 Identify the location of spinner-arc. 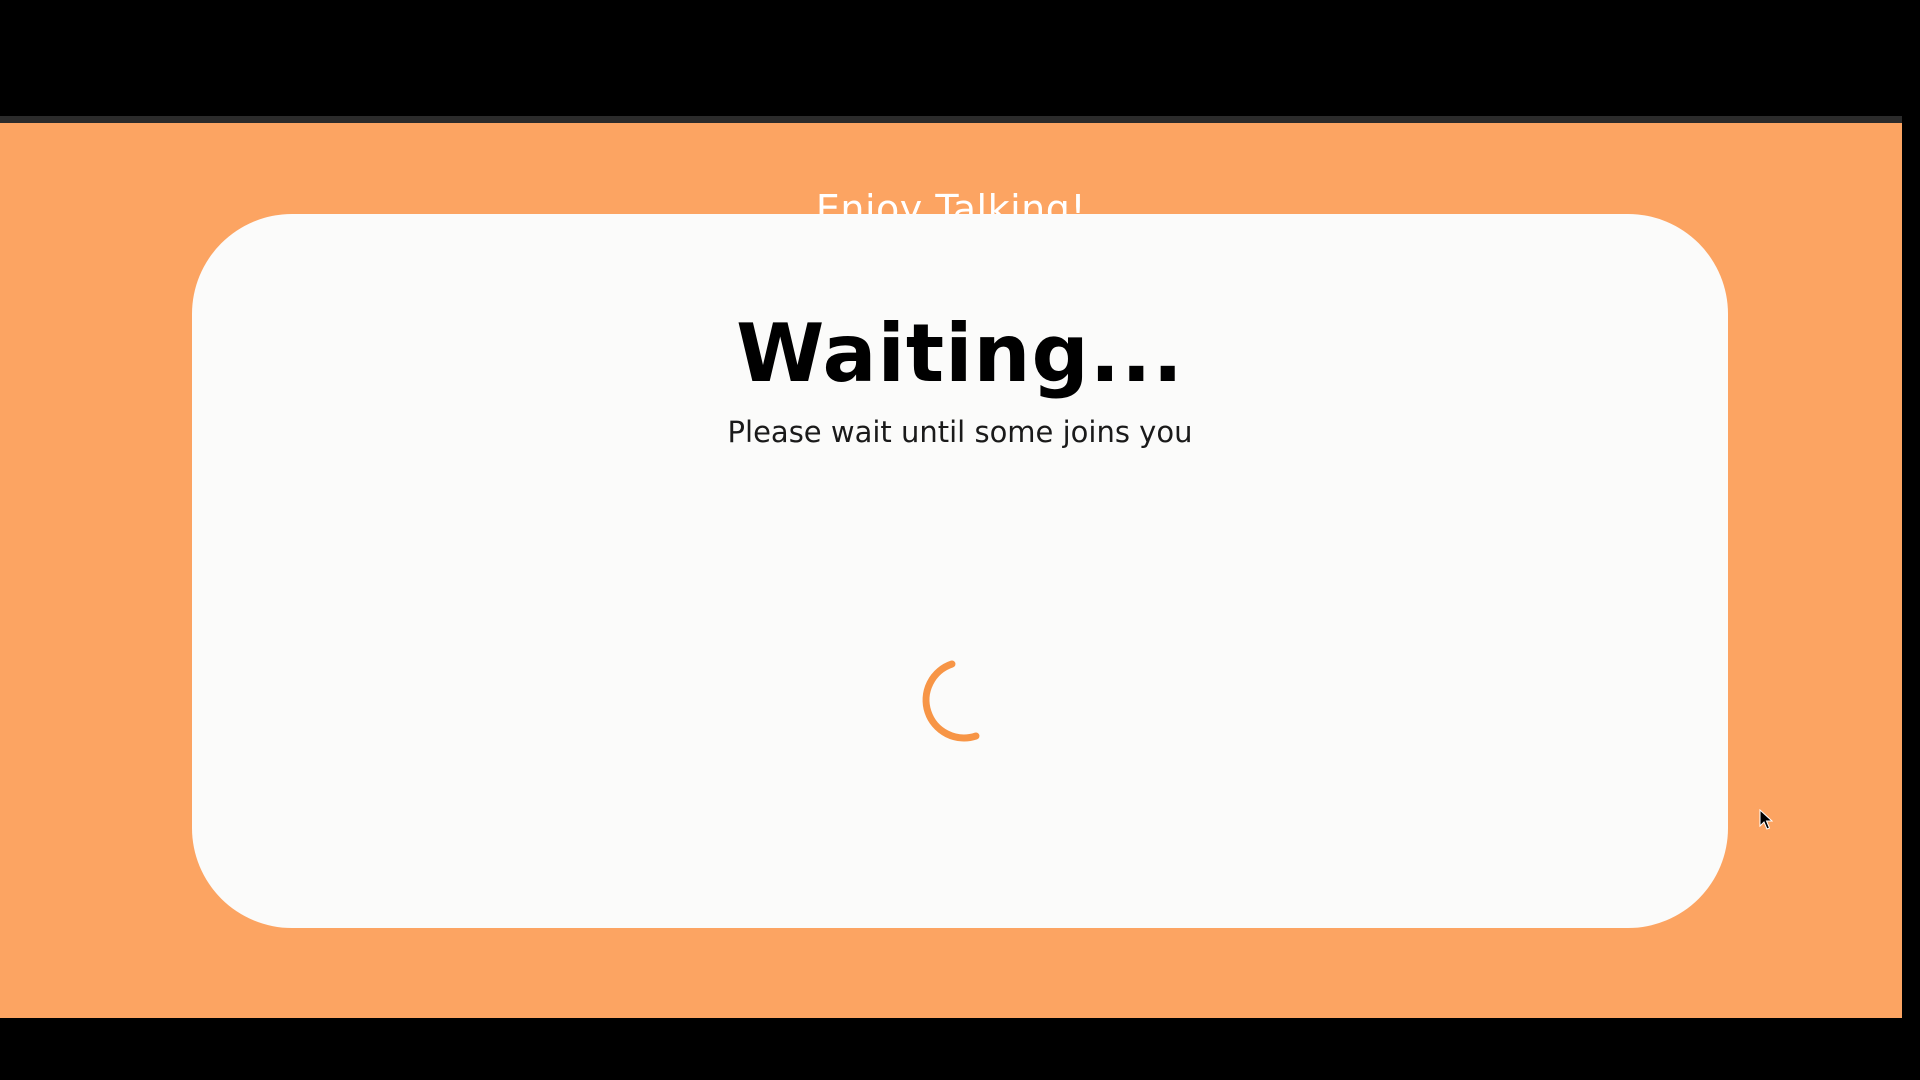
(951, 701).